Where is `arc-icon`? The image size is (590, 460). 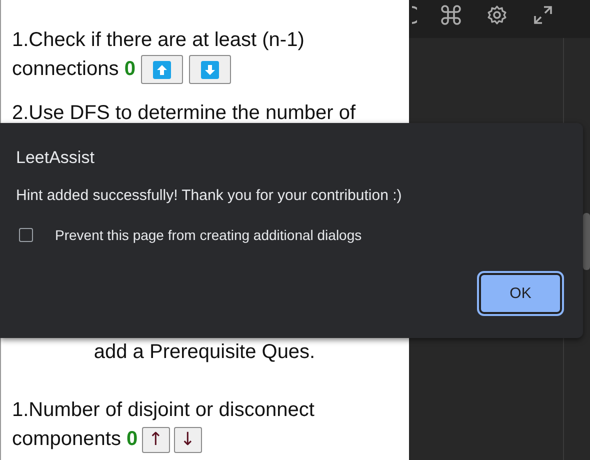
arc-icon is located at coordinates (414, 15).